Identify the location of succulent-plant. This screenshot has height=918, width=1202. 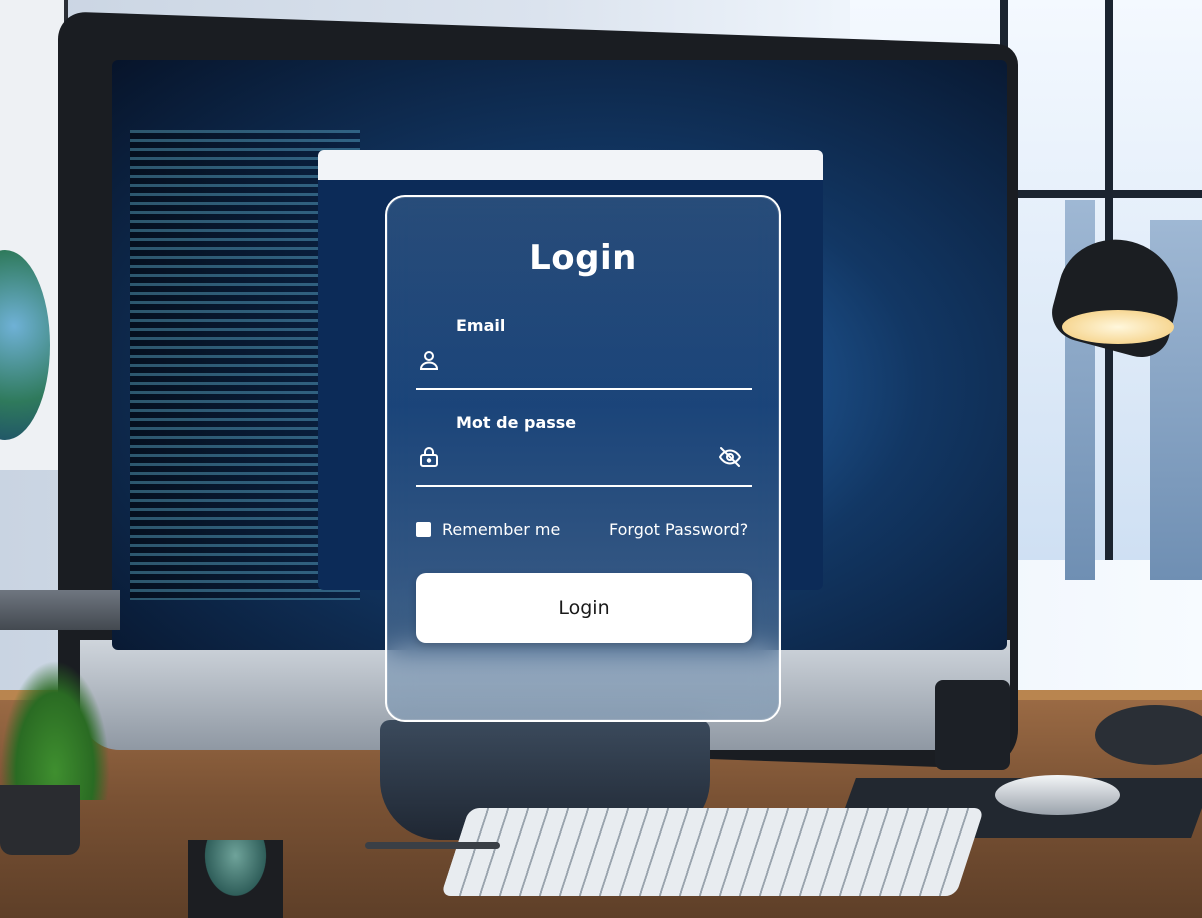
(235, 879).